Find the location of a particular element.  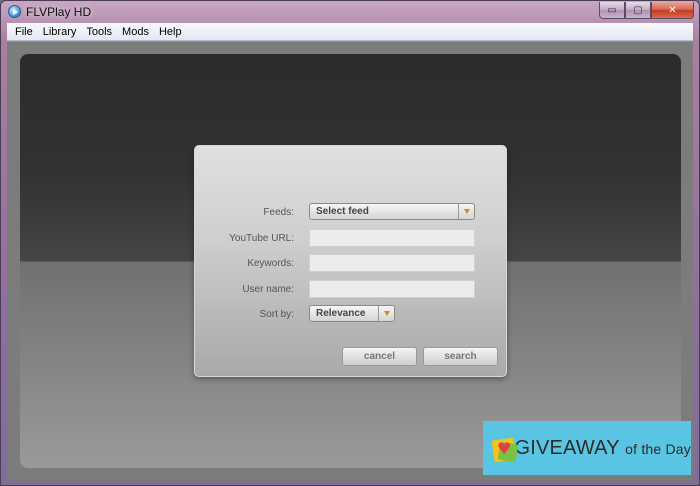

menu-tools: Tools is located at coordinates (99, 32).